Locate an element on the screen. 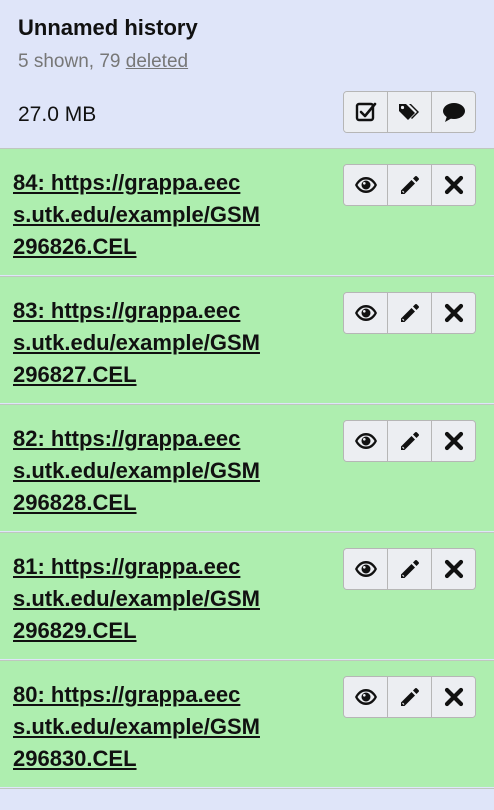  edit-tags-button is located at coordinates (409, 112).